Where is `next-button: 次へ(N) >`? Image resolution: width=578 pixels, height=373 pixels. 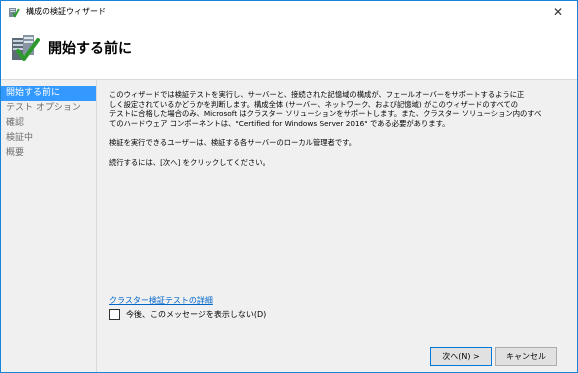
next-button: 次へ(N) > is located at coordinates (461, 356).